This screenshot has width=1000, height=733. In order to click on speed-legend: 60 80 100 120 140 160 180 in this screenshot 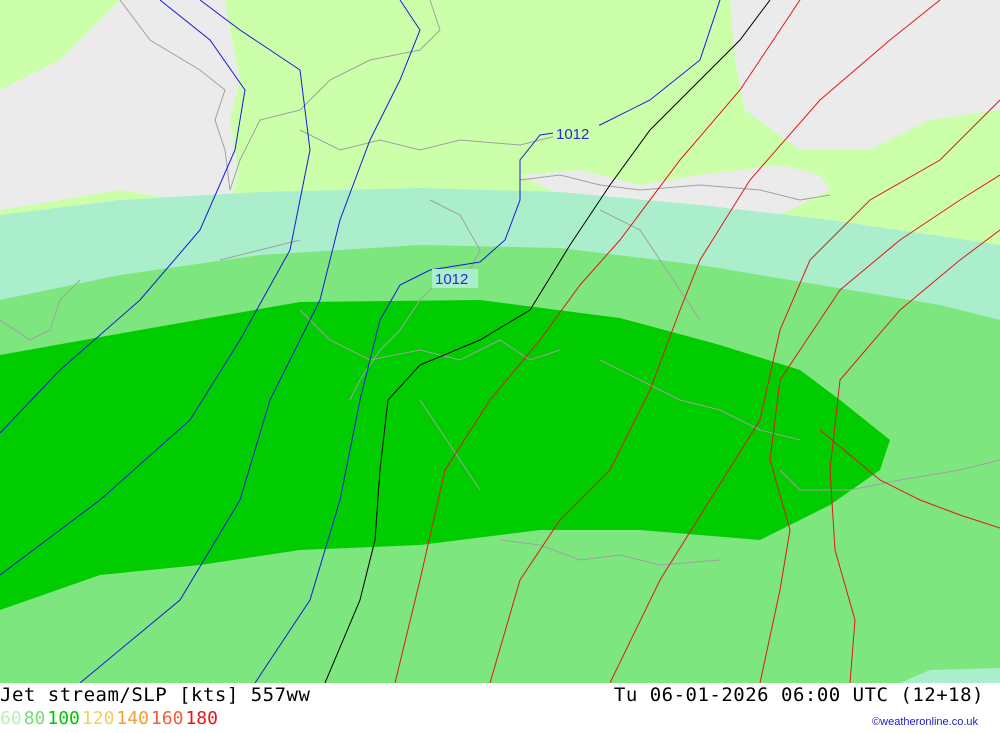, I will do `click(110, 718)`.